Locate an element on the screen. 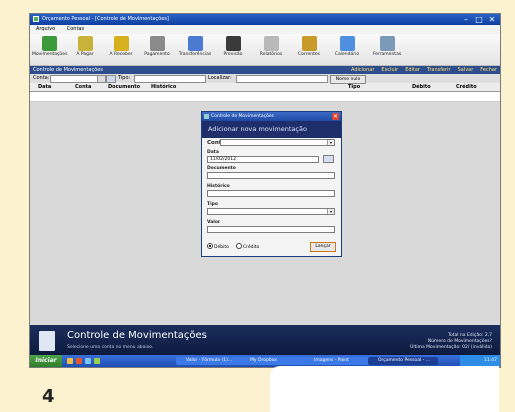 The height and width of the screenshot is (412, 515). toolbar-button-5: Previsão is located at coordinates (233, 49).